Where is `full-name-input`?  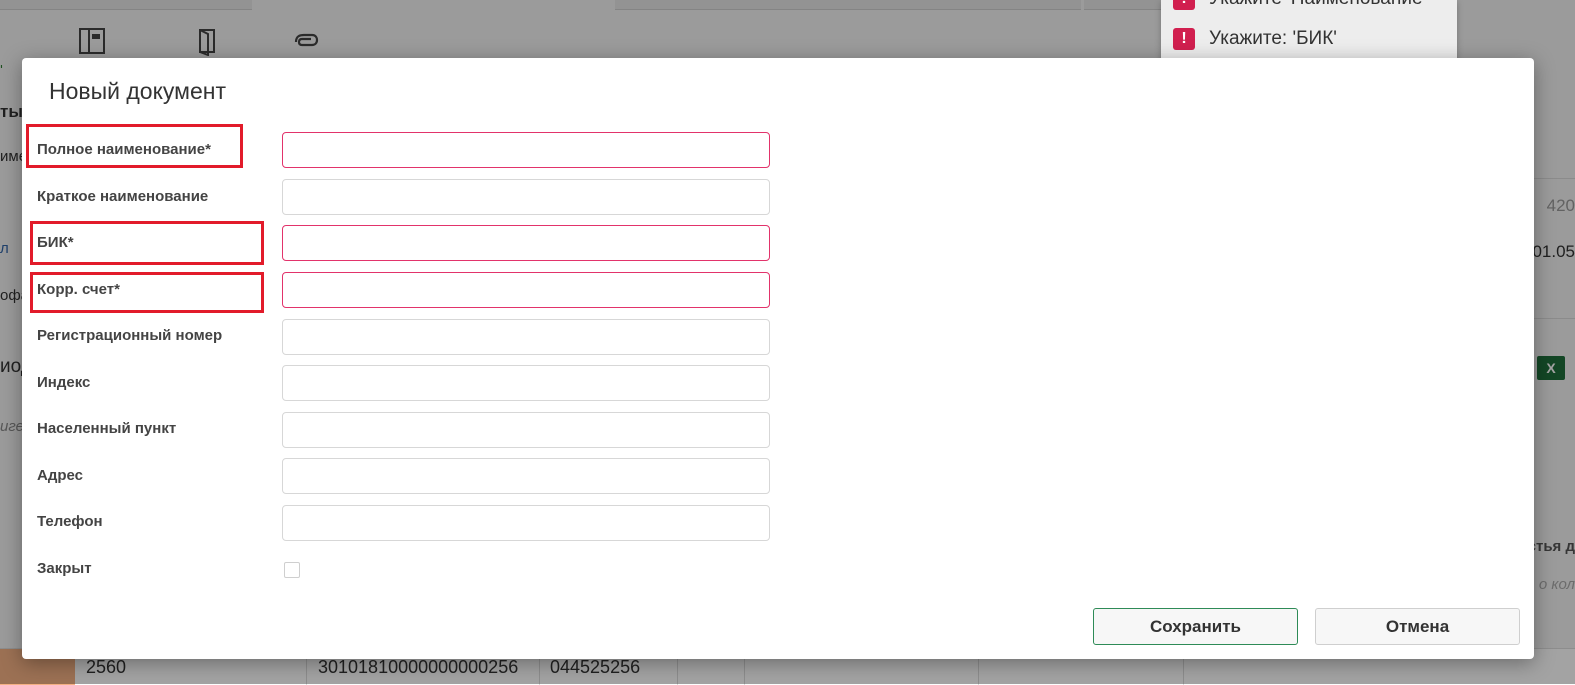 full-name-input is located at coordinates (526, 150).